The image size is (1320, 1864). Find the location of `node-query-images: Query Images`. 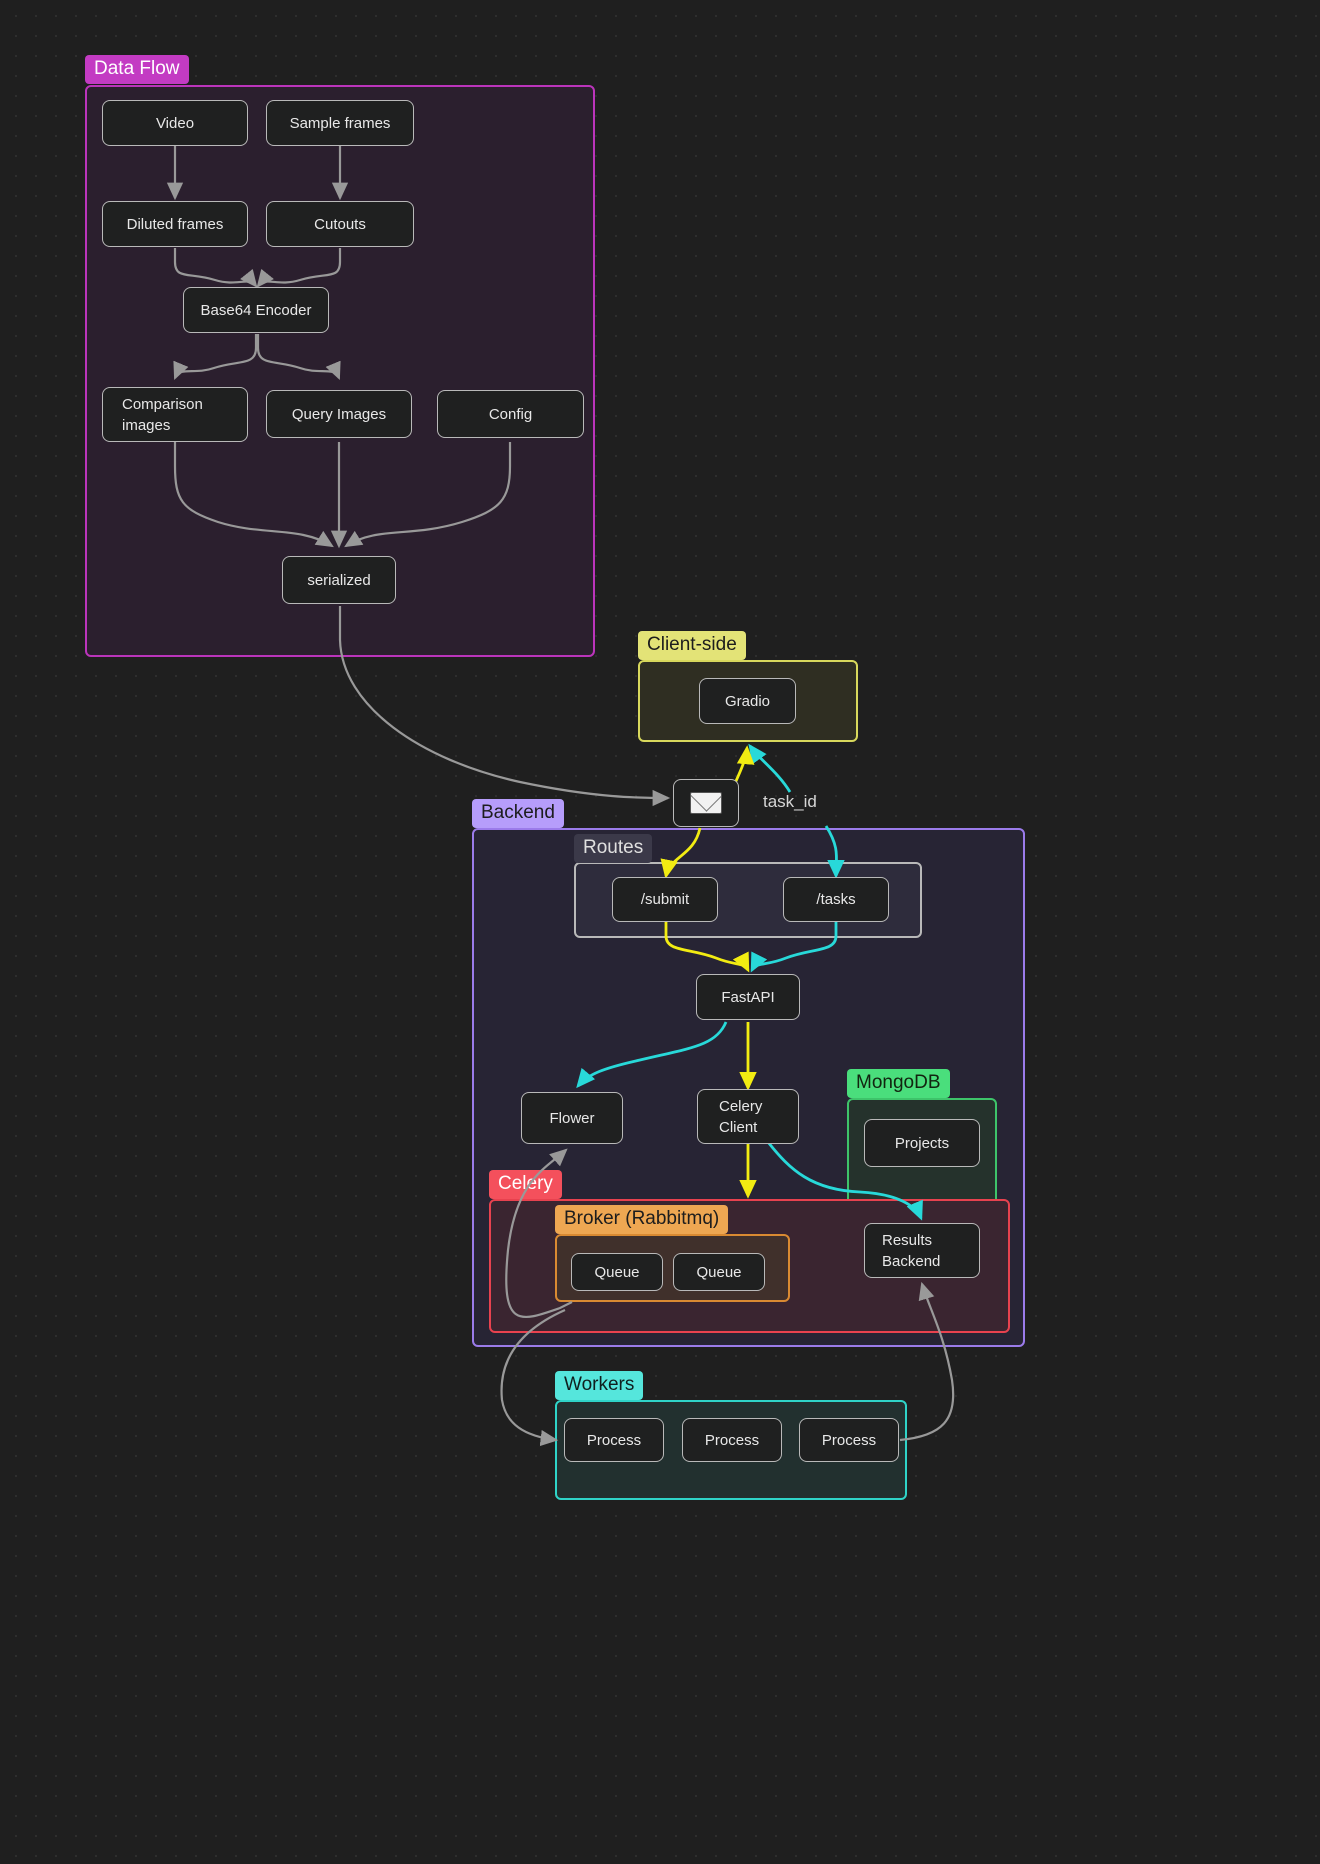

node-query-images: Query Images is located at coordinates (339, 414).